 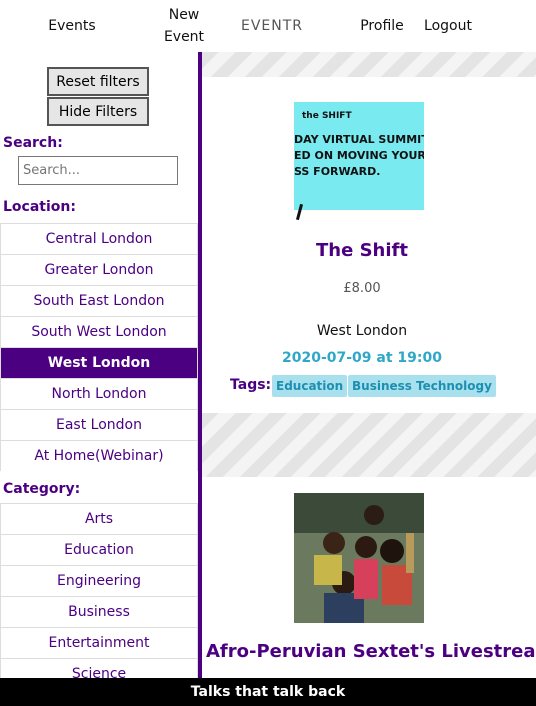 I want to click on location-label: Location:, so click(x=39, y=207).